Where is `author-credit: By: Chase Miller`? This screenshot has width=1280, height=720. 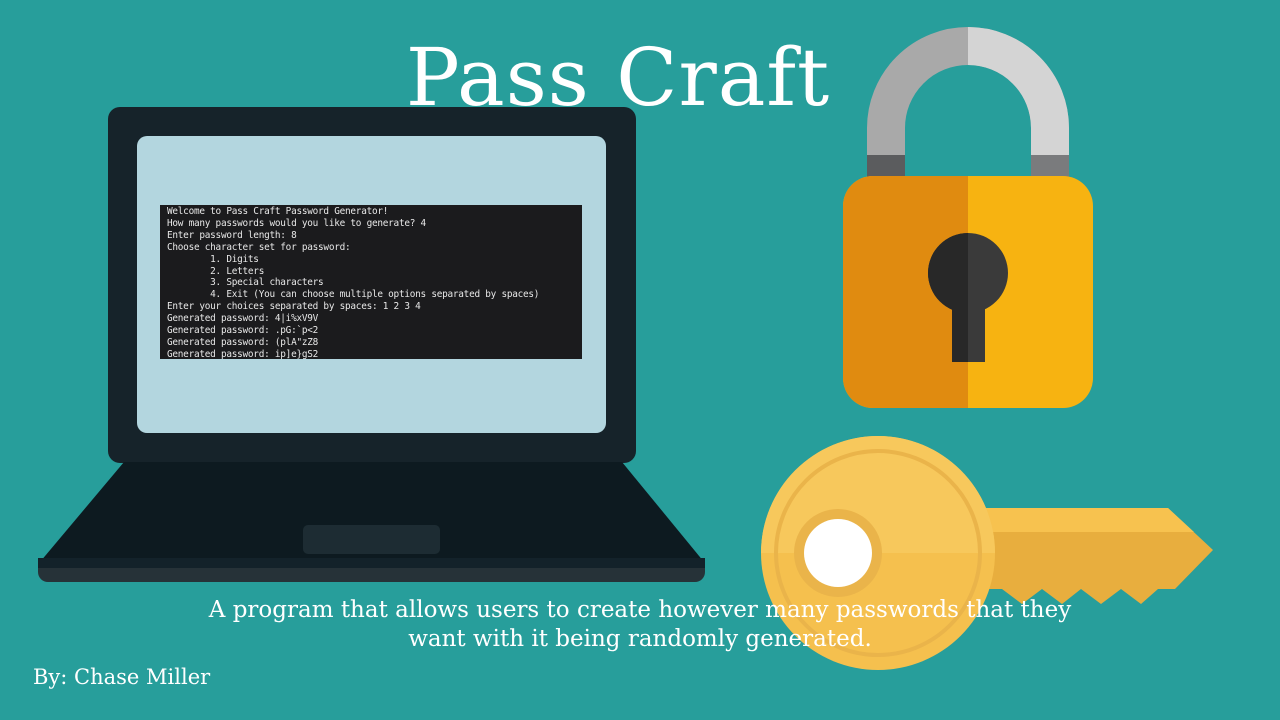 author-credit: By: Chase Miller is located at coordinates (122, 677).